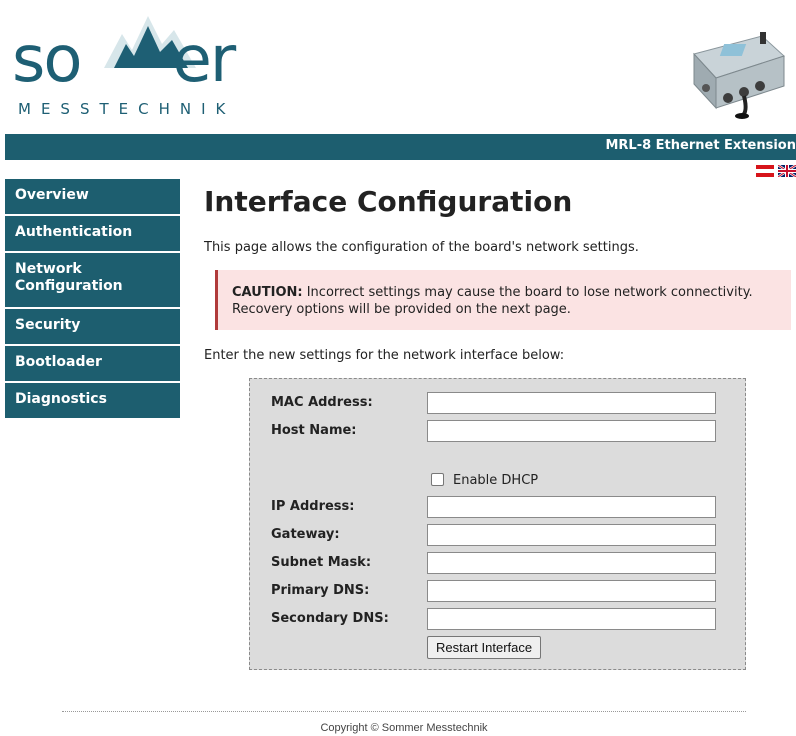 Image resolution: width=796 pixels, height=736 pixels. I want to click on sommer-logo: so er MESSTECHNIK, so click(142, 65).